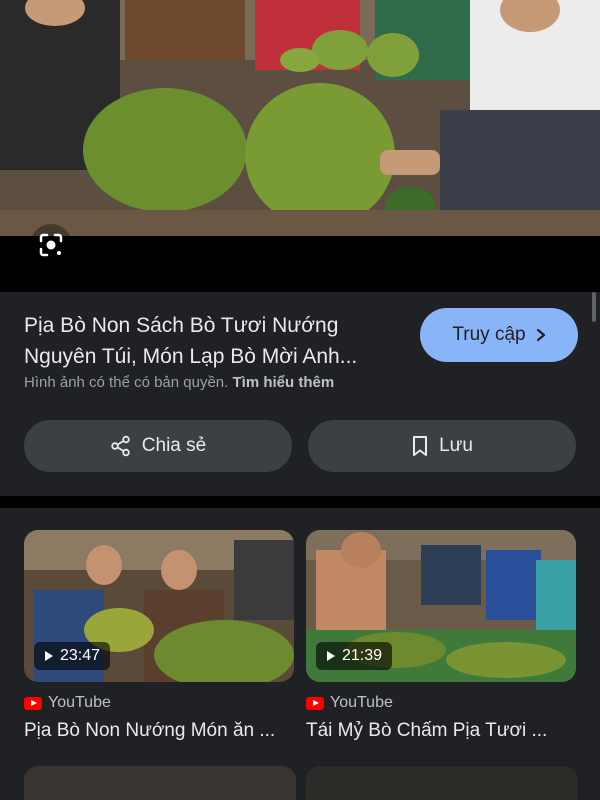  I want to click on share-icon, so click(120, 446).